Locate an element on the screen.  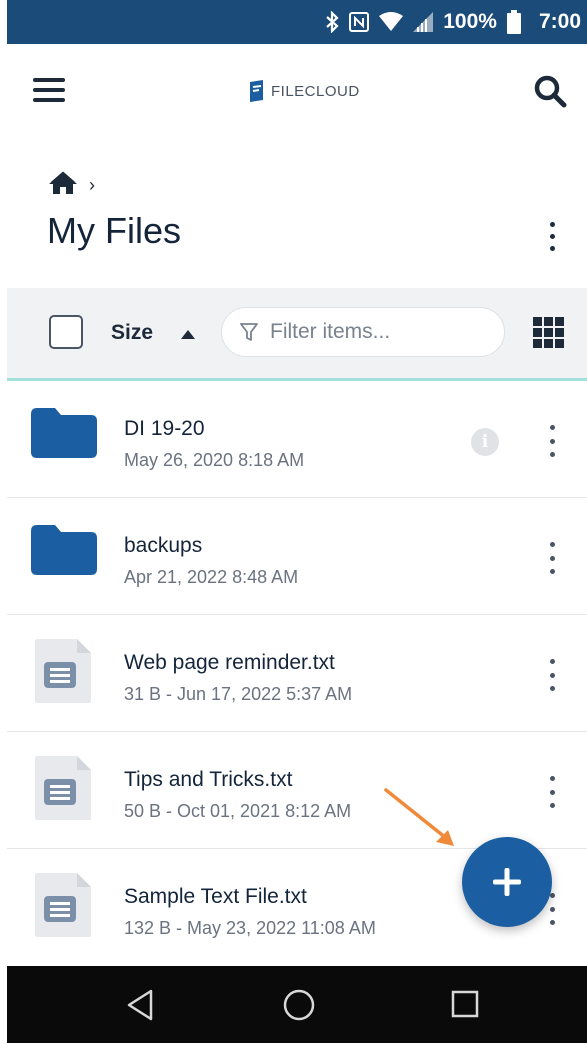
cell-signal-icon is located at coordinates (423, 22).